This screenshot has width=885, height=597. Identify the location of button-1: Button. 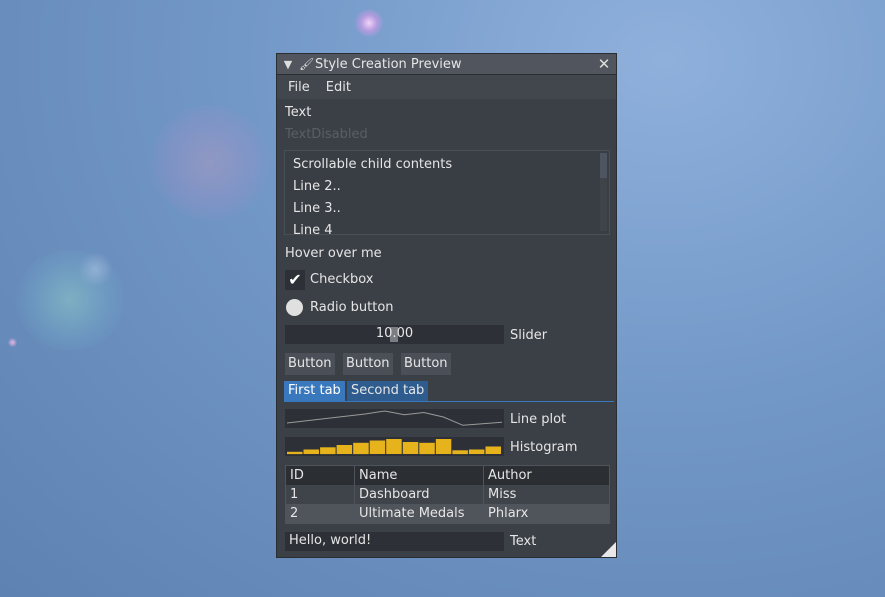
(310, 364).